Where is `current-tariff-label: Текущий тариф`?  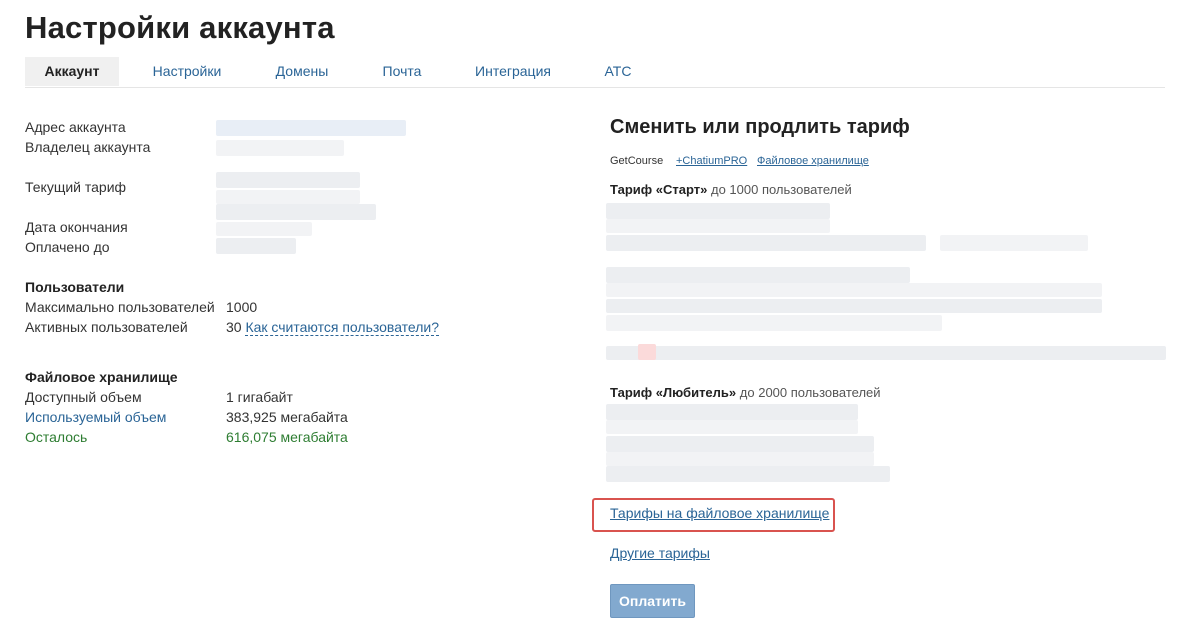
current-tariff-label: Текущий тариф is located at coordinates (76, 187).